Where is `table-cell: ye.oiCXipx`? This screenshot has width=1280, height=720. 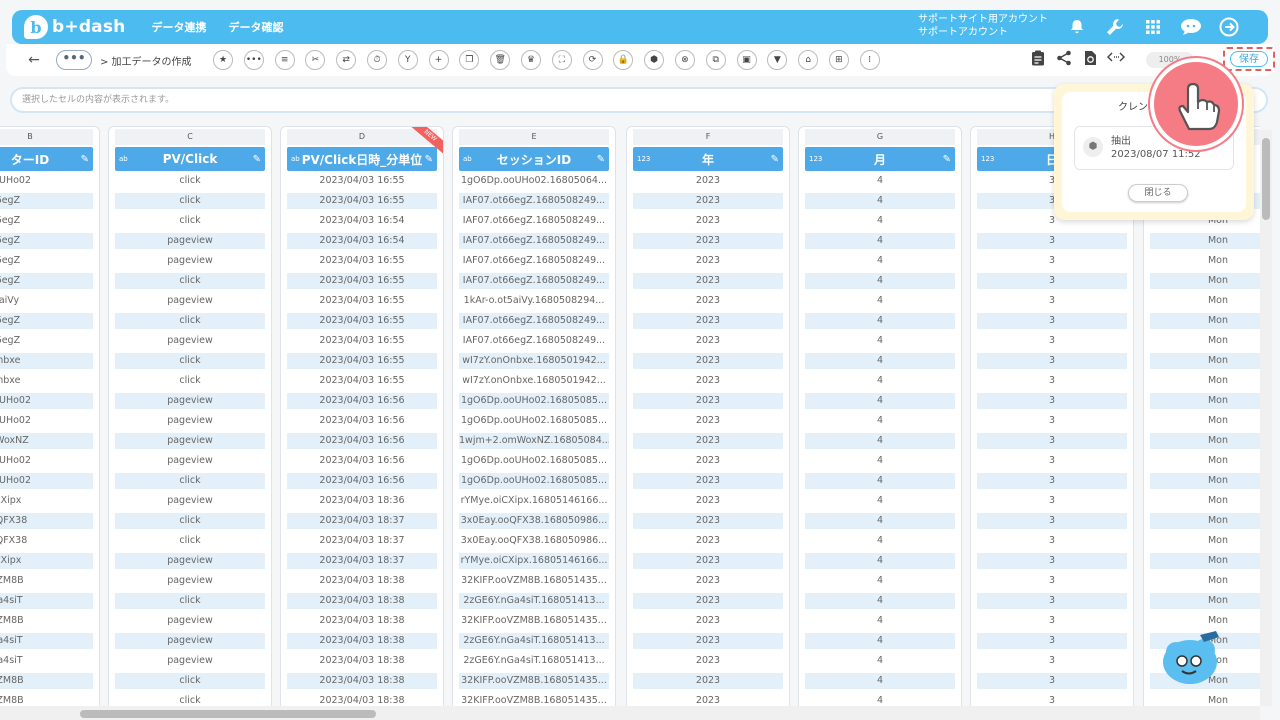 table-cell: ye.oiCXipx is located at coordinates (46, 561).